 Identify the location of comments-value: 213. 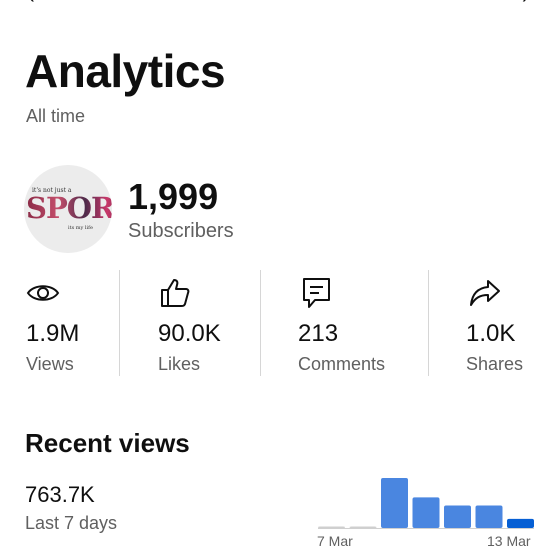
(318, 333).